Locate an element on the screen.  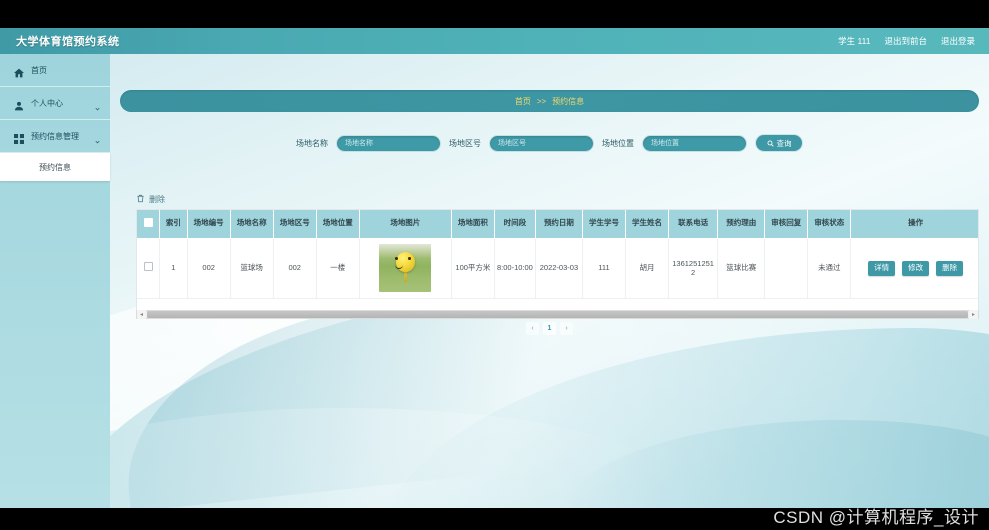
col-venue-location: 场地位置 is located at coordinates (338, 224).